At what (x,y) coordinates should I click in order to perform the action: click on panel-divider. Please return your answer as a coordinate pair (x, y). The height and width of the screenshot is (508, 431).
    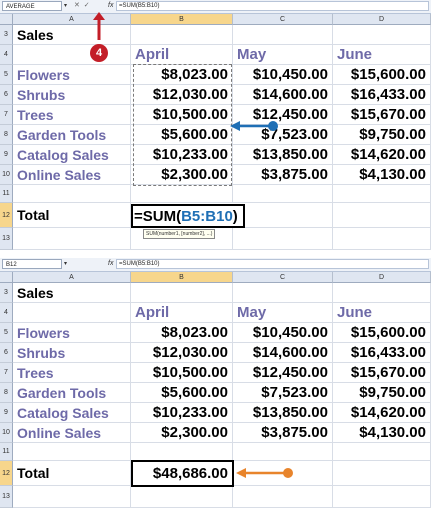
    Looking at the image, I should click on (215, 254).